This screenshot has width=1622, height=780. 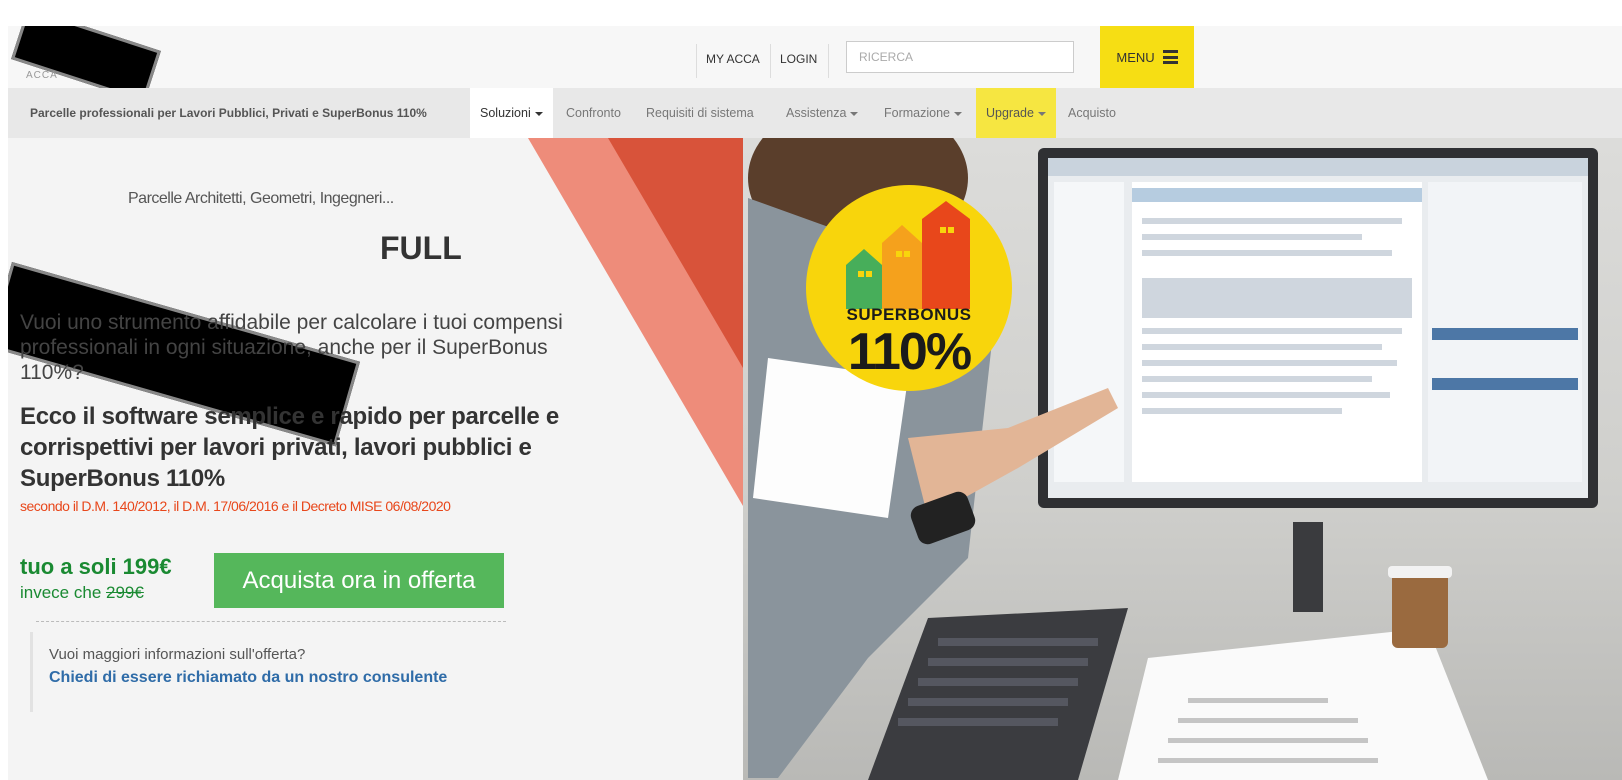 What do you see at coordinates (1420, 608) in the screenshot?
I see `coffee-cup` at bounding box center [1420, 608].